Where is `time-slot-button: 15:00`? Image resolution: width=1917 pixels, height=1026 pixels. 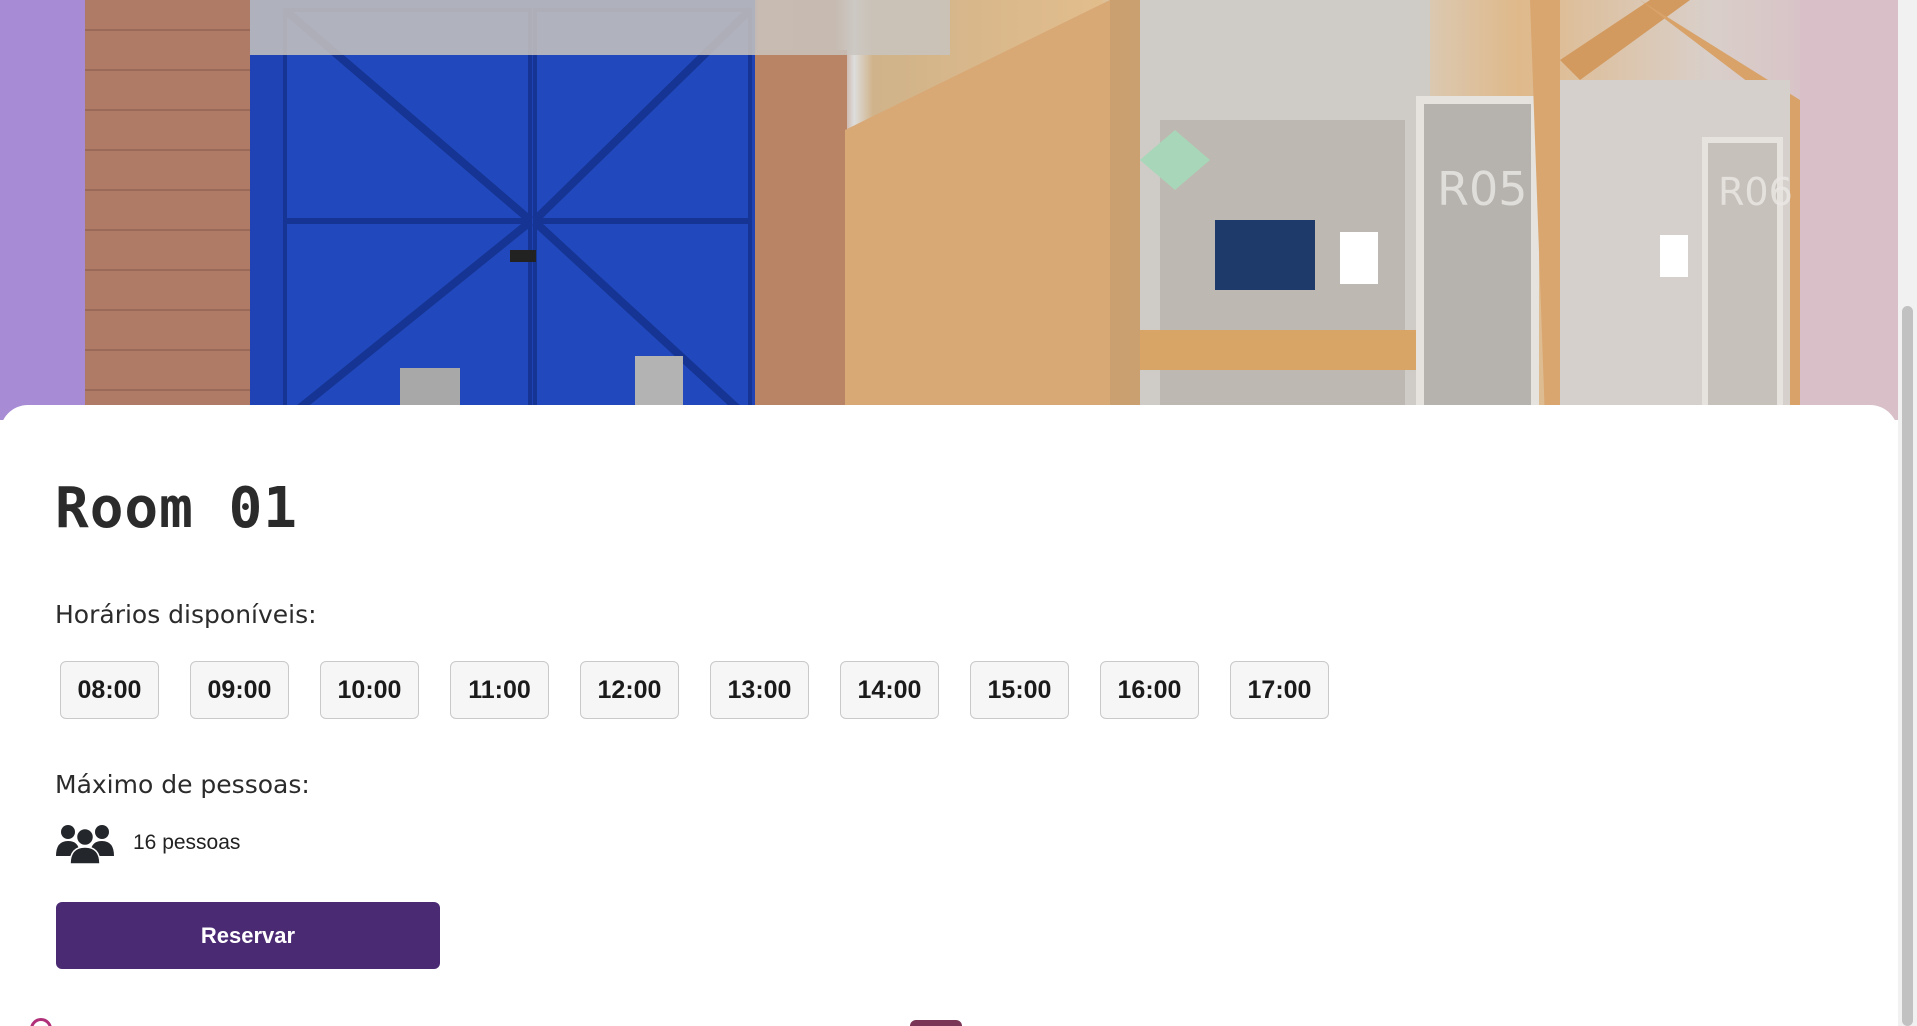 time-slot-button: 15:00 is located at coordinates (1019, 690).